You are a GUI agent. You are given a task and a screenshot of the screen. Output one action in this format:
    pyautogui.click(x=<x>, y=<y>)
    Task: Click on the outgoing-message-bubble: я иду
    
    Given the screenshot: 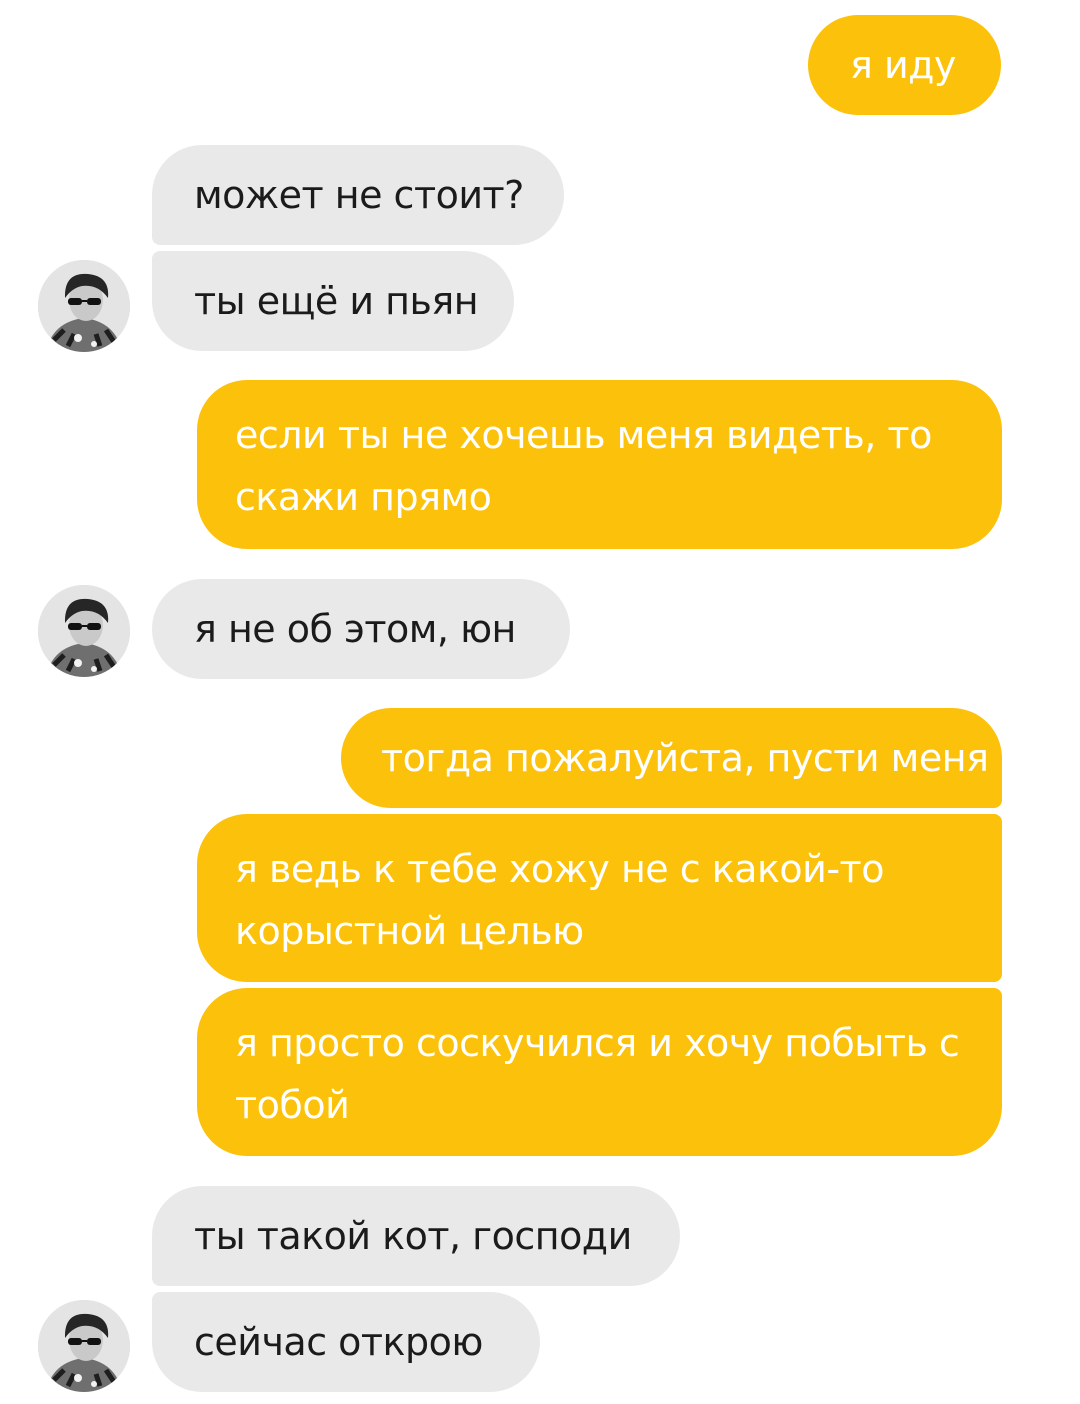 What is the action you would take?
    pyautogui.click(x=904, y=65)
    